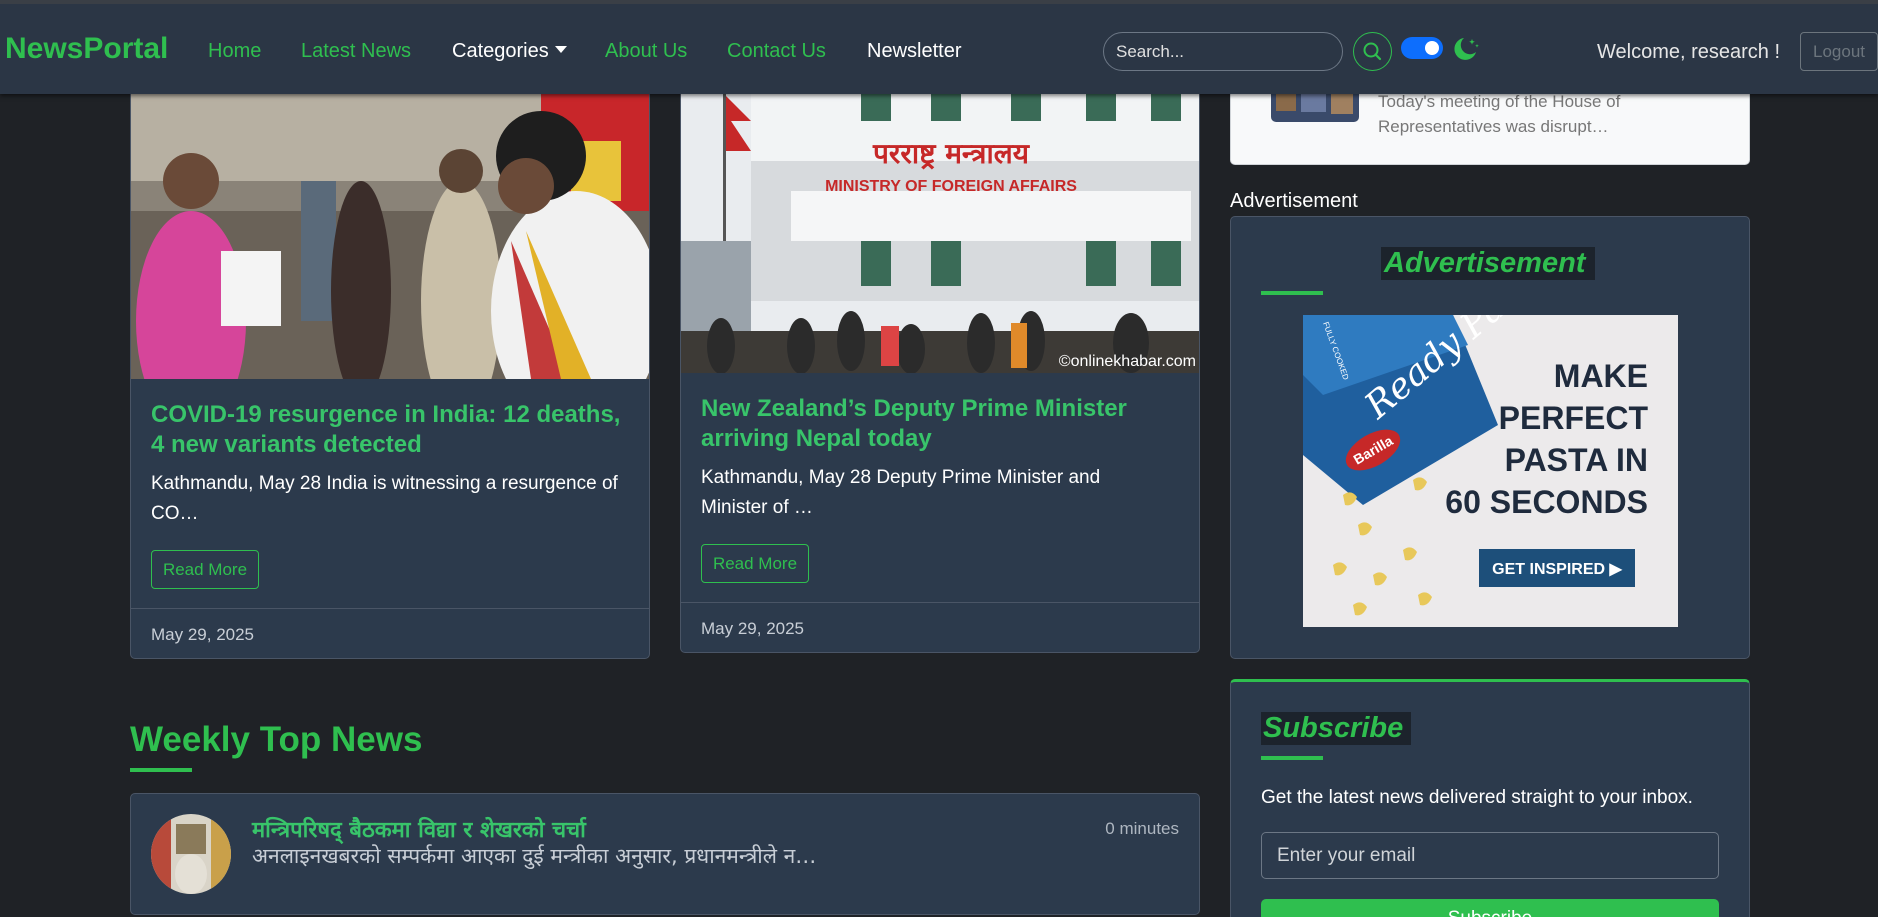  What do you see at coordinates (1127, 361) in the screenshot?
I see `image-watermark: ©onlinekhabar.com` at bounding box center [1127, 361].